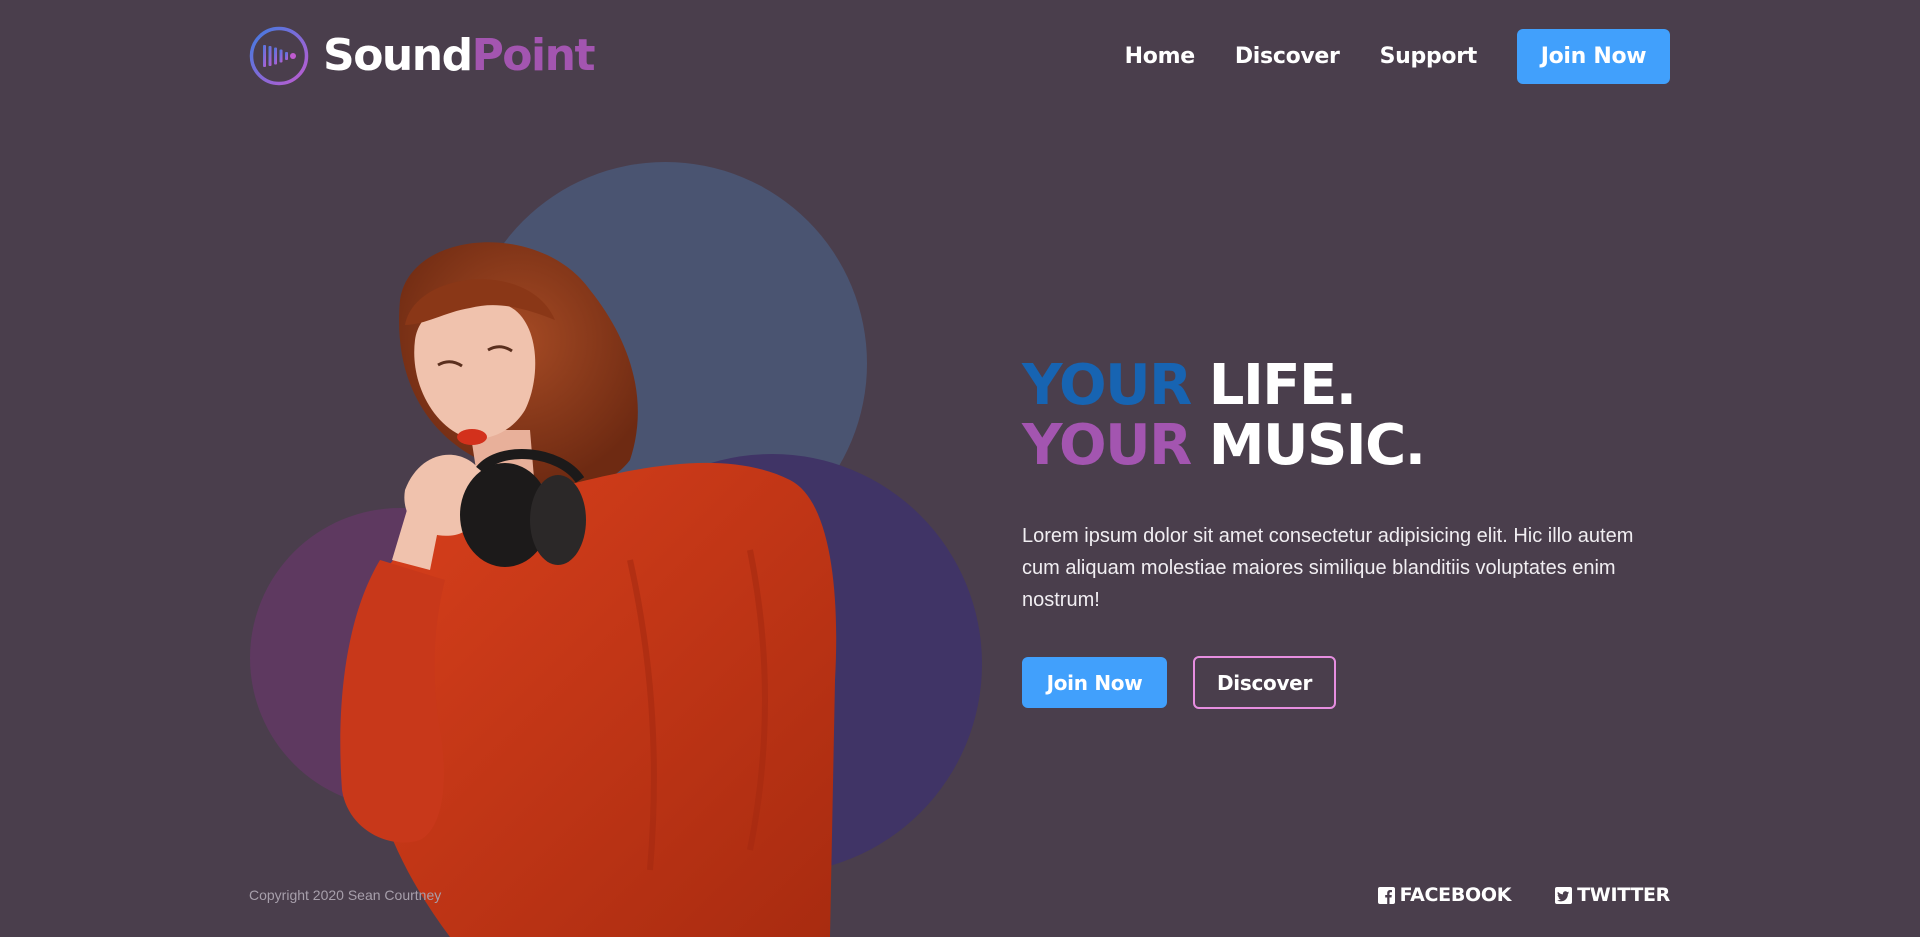  What do you see at coordinates (1523, 895) in the screenshot?
I see `social-links: FACEBOOK TWITTER` at bounding box center [1523, 895].